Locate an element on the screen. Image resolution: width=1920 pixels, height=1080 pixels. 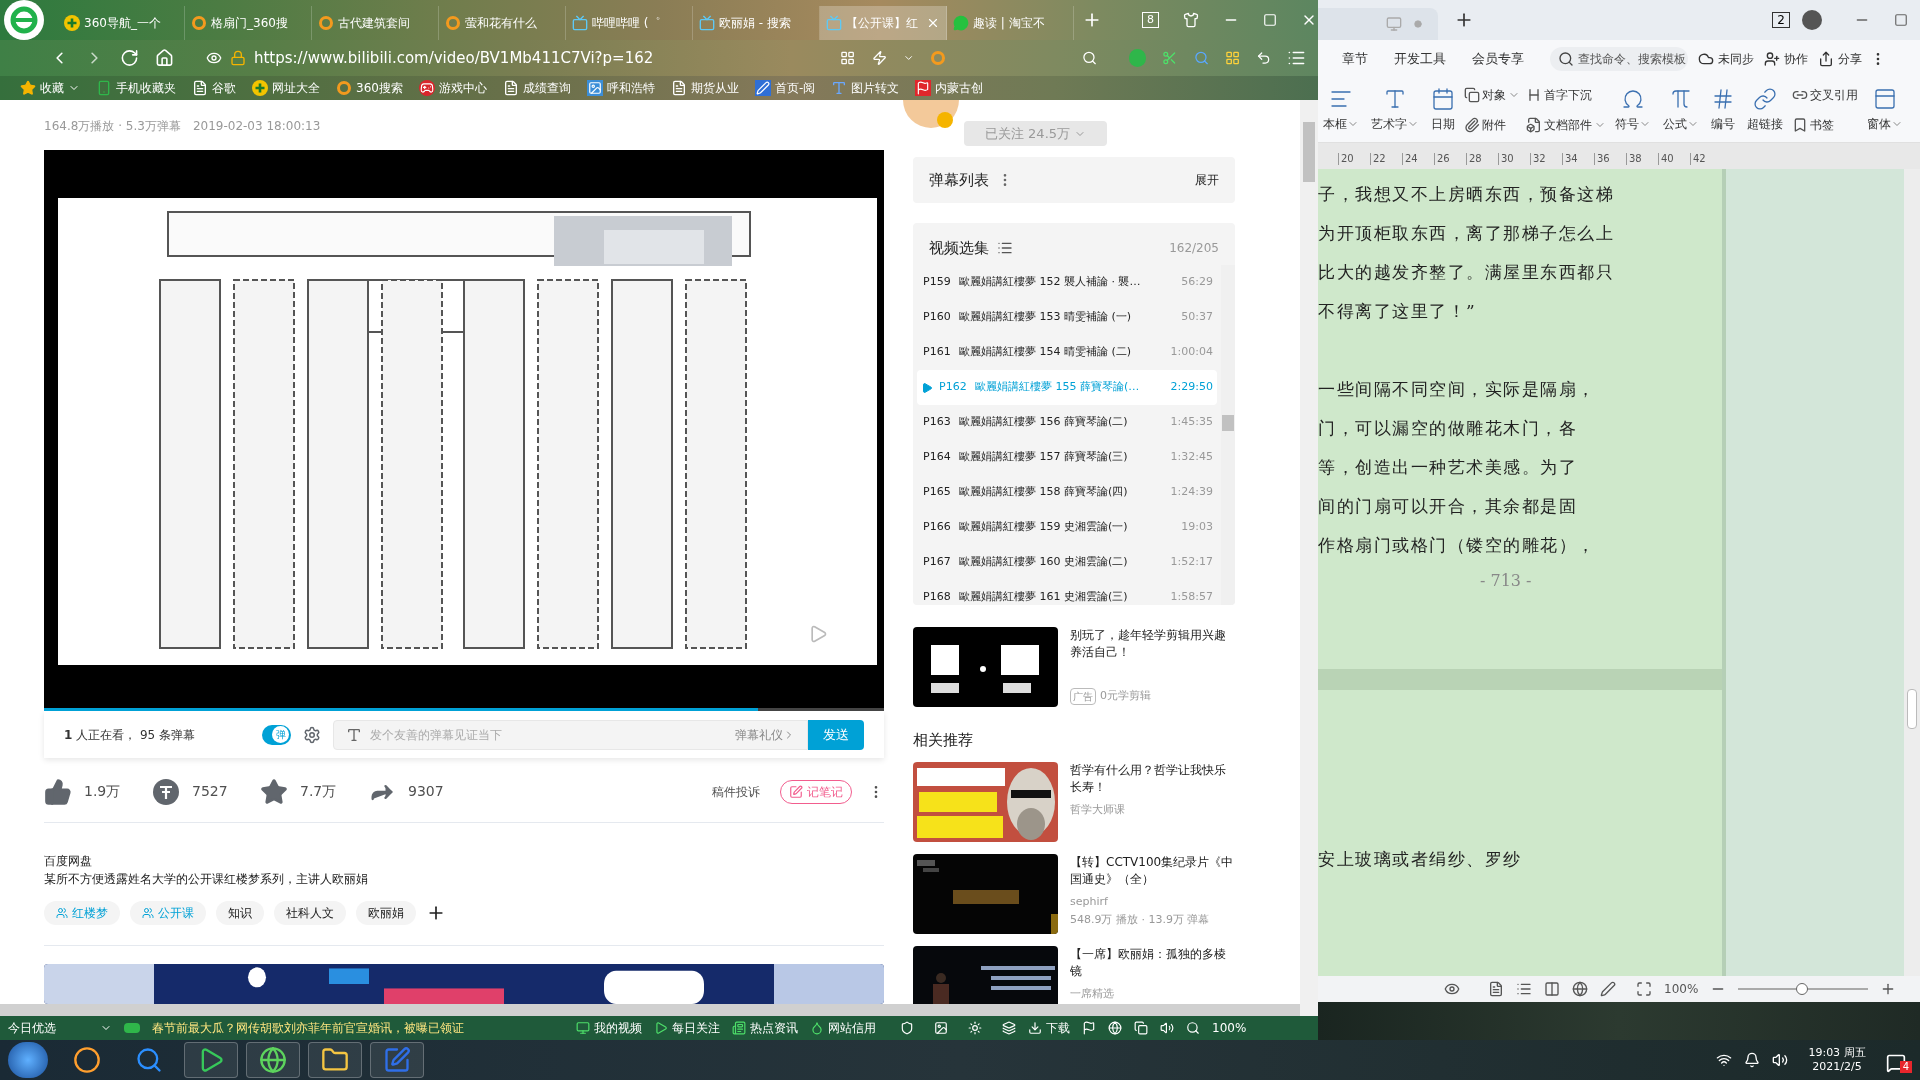
reload-icon is located at coordinates (129, 58).